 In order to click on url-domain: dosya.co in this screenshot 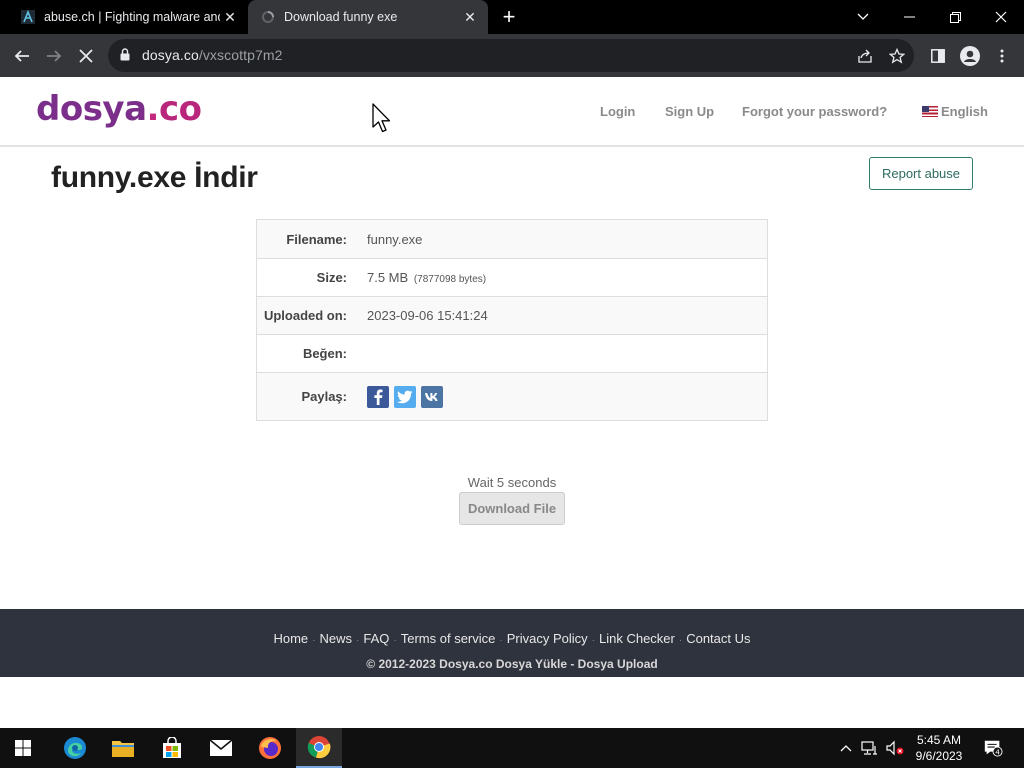, I will do `click(170, 55)`.